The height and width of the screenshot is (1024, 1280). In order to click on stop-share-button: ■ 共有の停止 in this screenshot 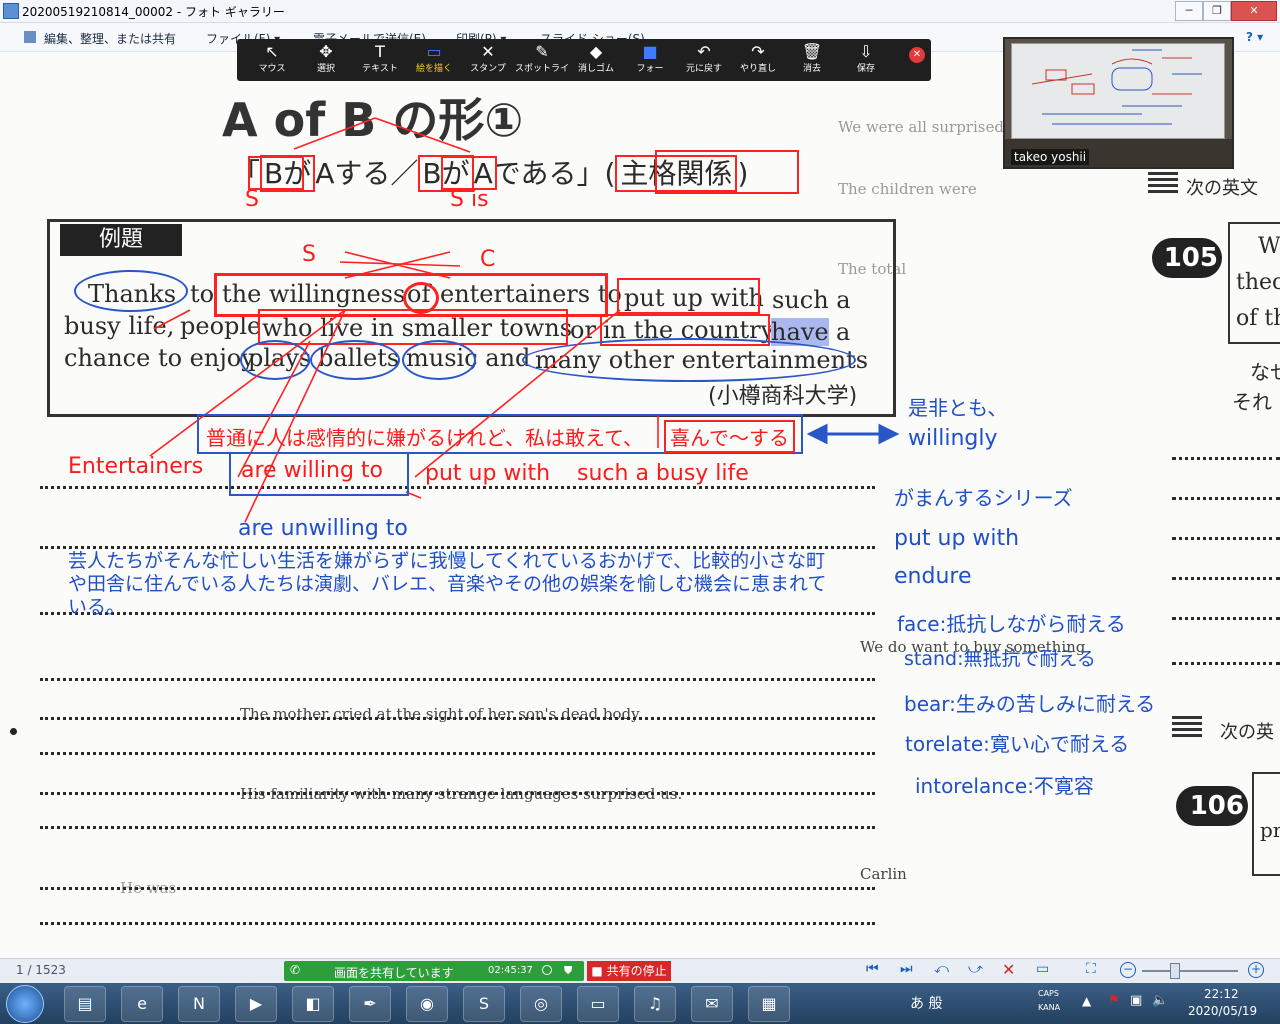, I will do `click(629, 971)`.